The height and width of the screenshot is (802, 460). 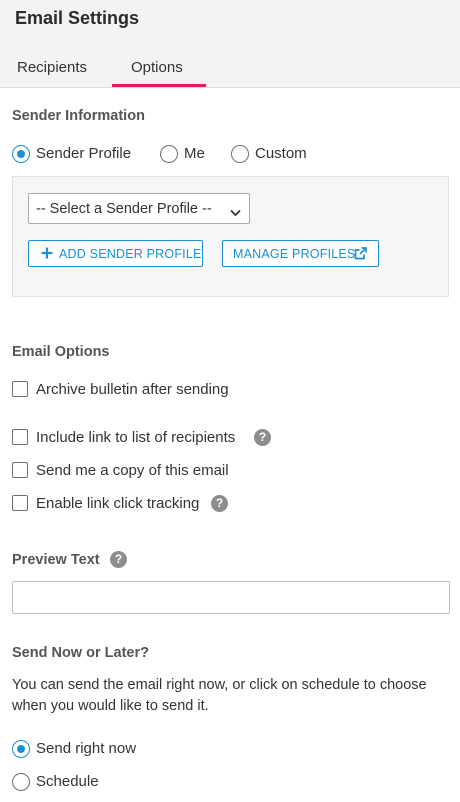 I want to click on send-right-now-radio, so click(x=21, y=749).